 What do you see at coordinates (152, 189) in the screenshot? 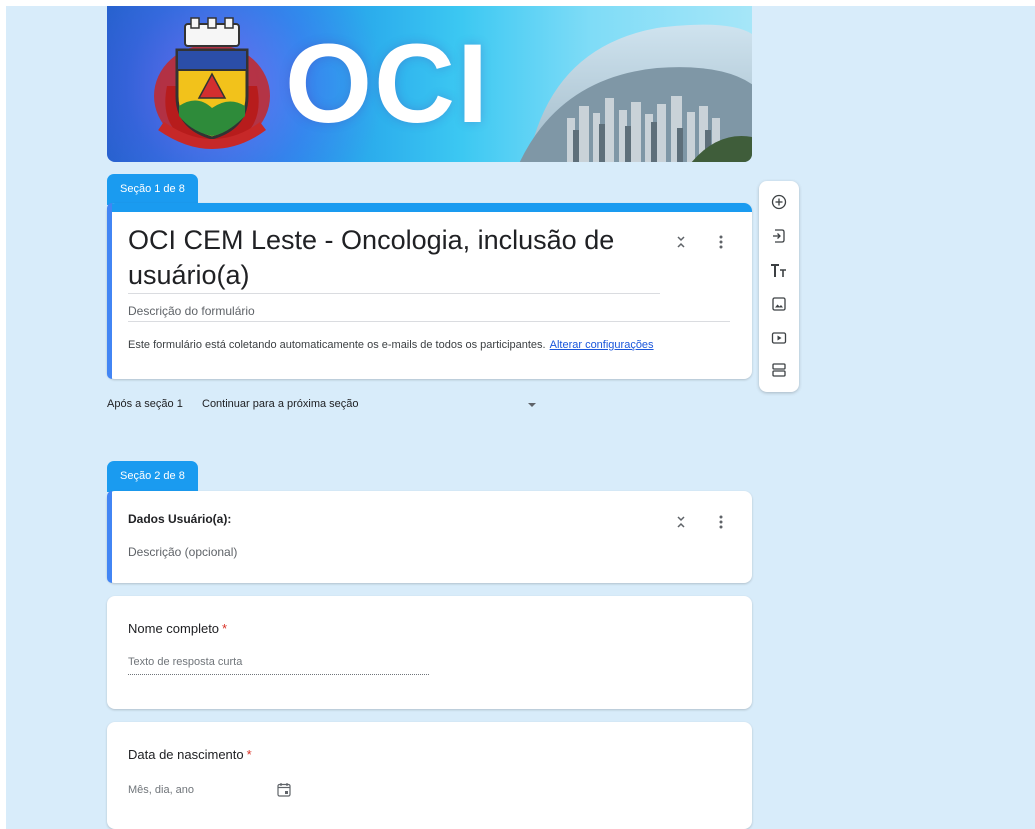
I see `section-1-tab: Seção 1 de 8` at bounding box center [152, 189].